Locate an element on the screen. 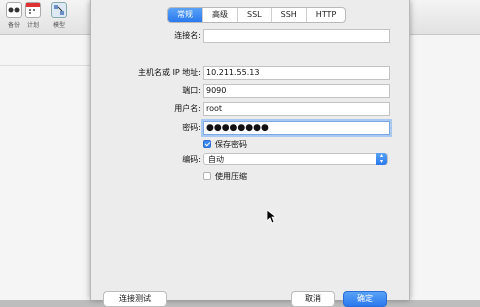 The height and width of the screenshot is (307, 480). port-row: 端口: 9090 is located at coordinates (250, 91).